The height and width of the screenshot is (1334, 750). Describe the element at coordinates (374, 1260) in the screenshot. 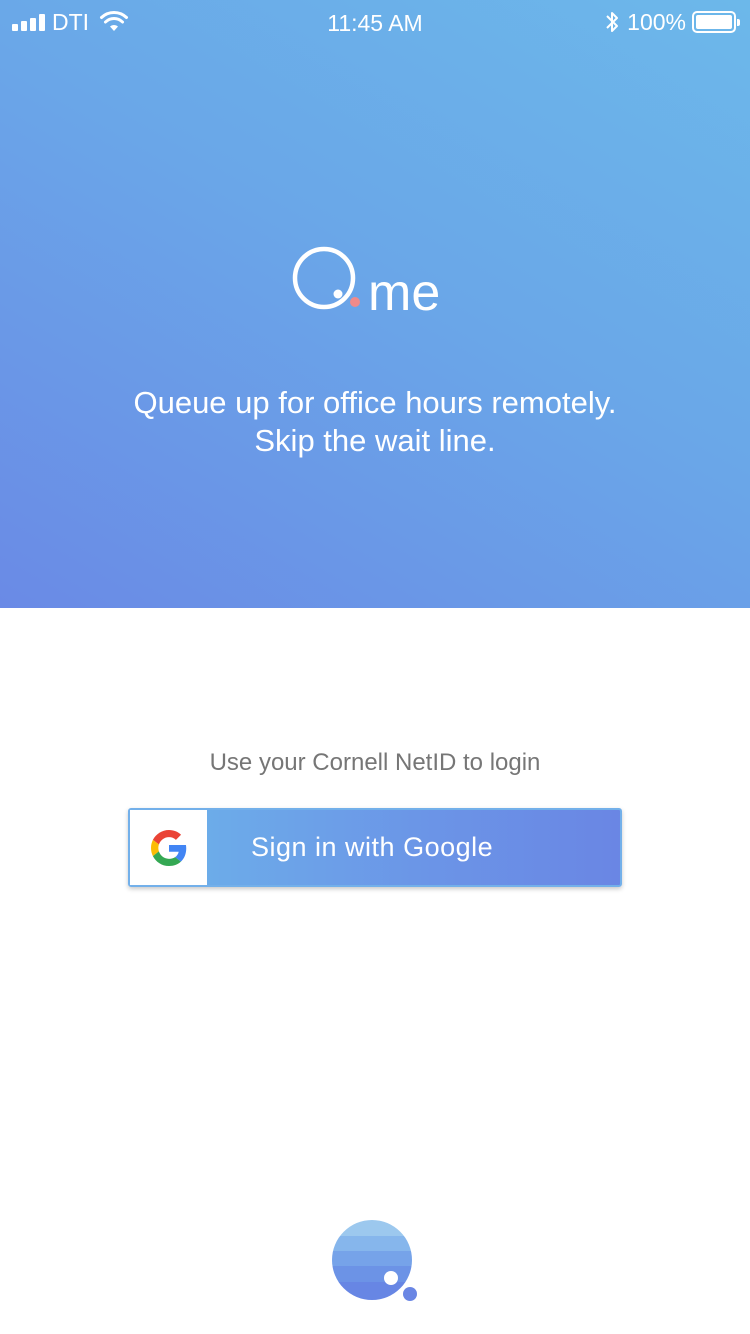

I see `app-mark-icon` at that location.